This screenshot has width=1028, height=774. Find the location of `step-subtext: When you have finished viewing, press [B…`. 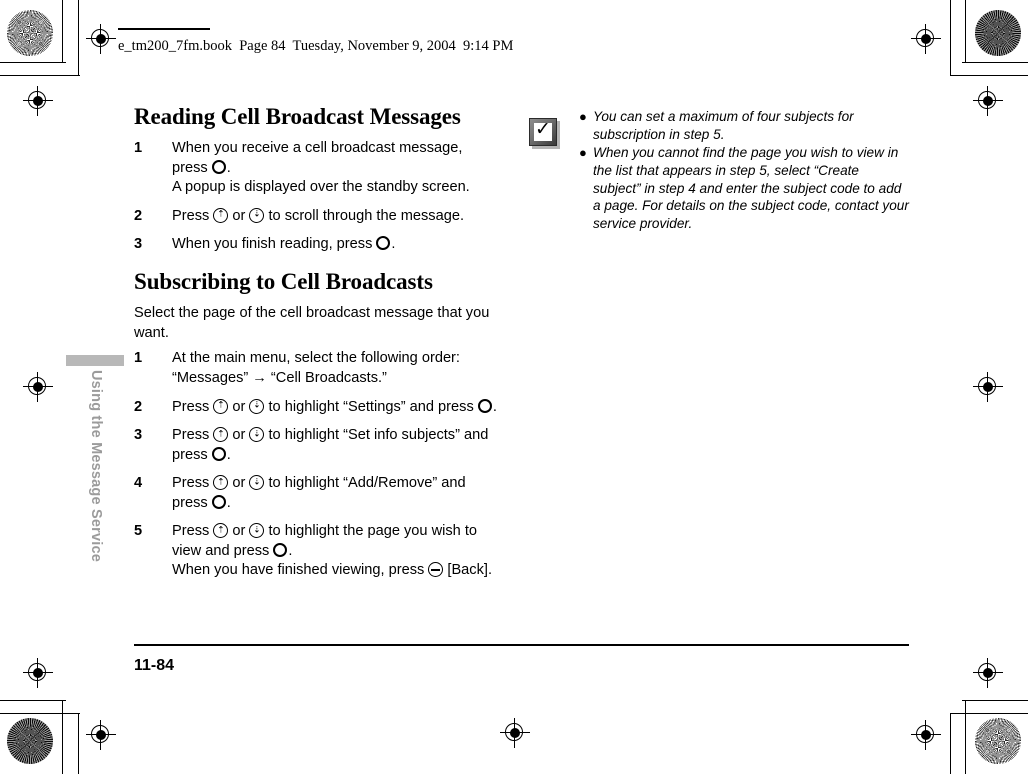

step-subtext: When you have finished viewing, press [B… is located at coordinates (336, 571).